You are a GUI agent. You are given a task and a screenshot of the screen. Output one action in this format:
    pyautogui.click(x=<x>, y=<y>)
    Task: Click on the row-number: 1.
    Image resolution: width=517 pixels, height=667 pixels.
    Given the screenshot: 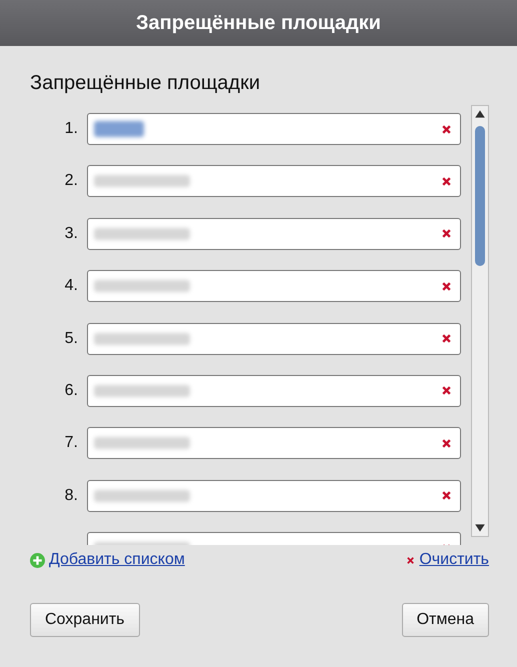 What is the action you would take?
    pyautogui.click(x=71, y=129)
    